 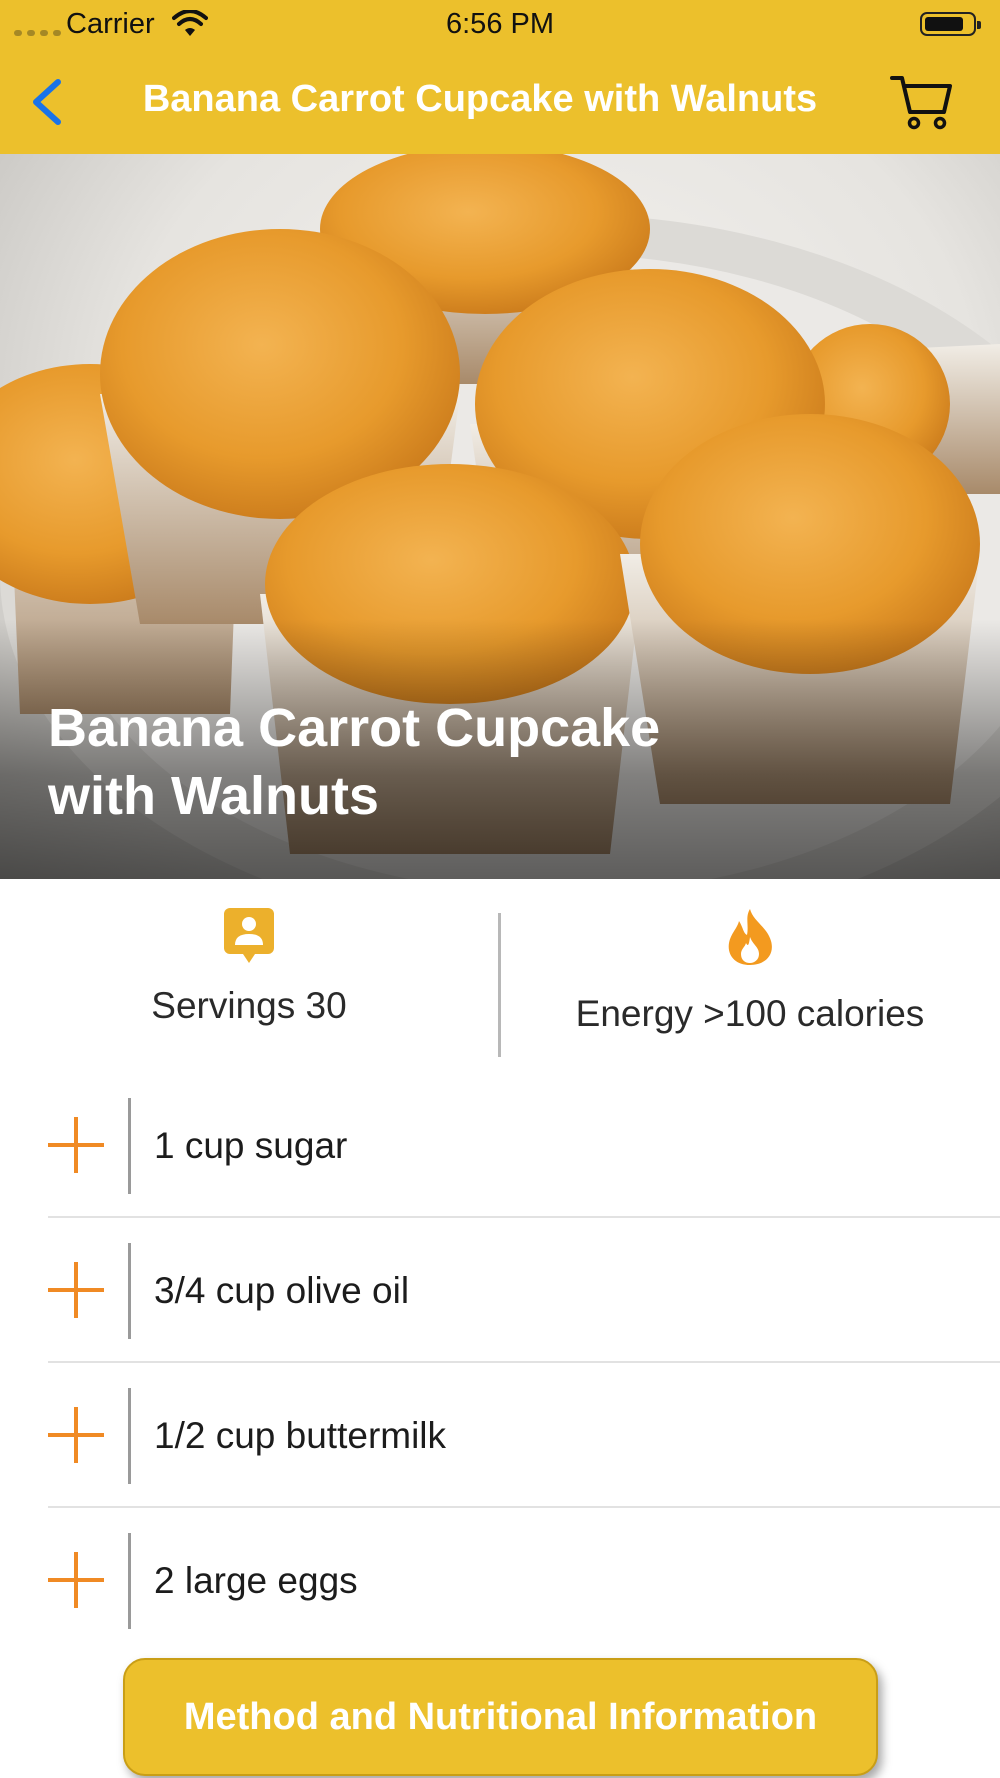 What do you see at coordinates (249, 1005) in the screenshot?
I see `servings-label: Servings 30` at bounding box center [249, 1005].